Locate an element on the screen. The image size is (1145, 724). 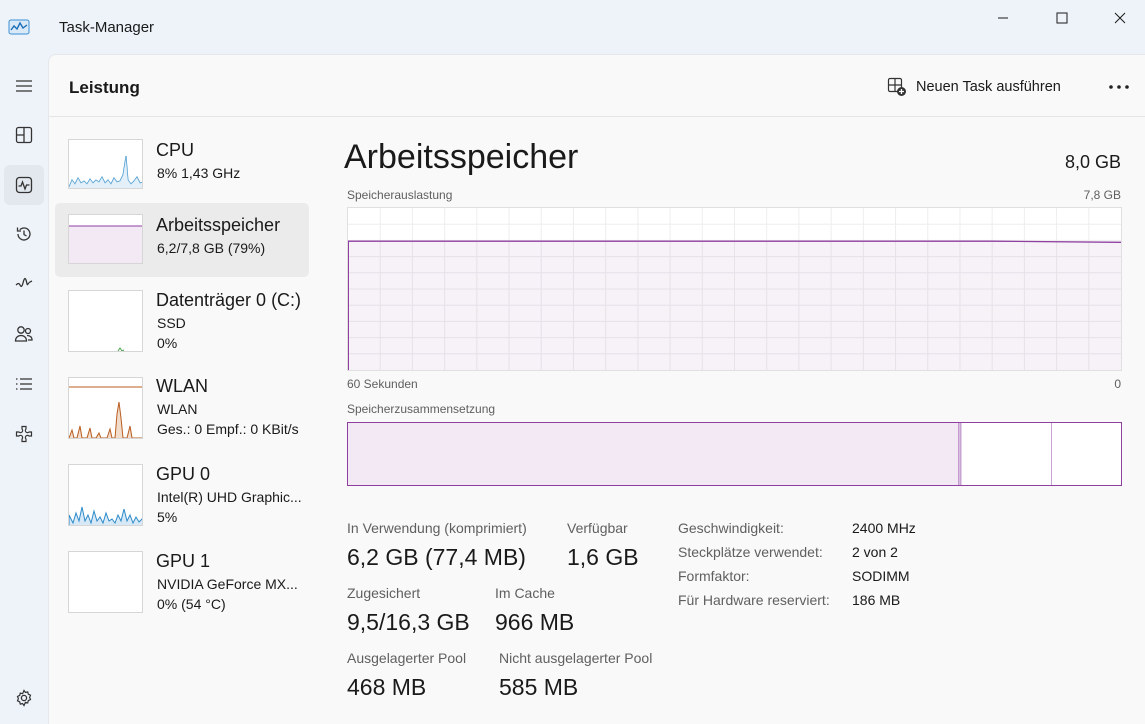
more-options-button is located at coordinates (1119, 87).